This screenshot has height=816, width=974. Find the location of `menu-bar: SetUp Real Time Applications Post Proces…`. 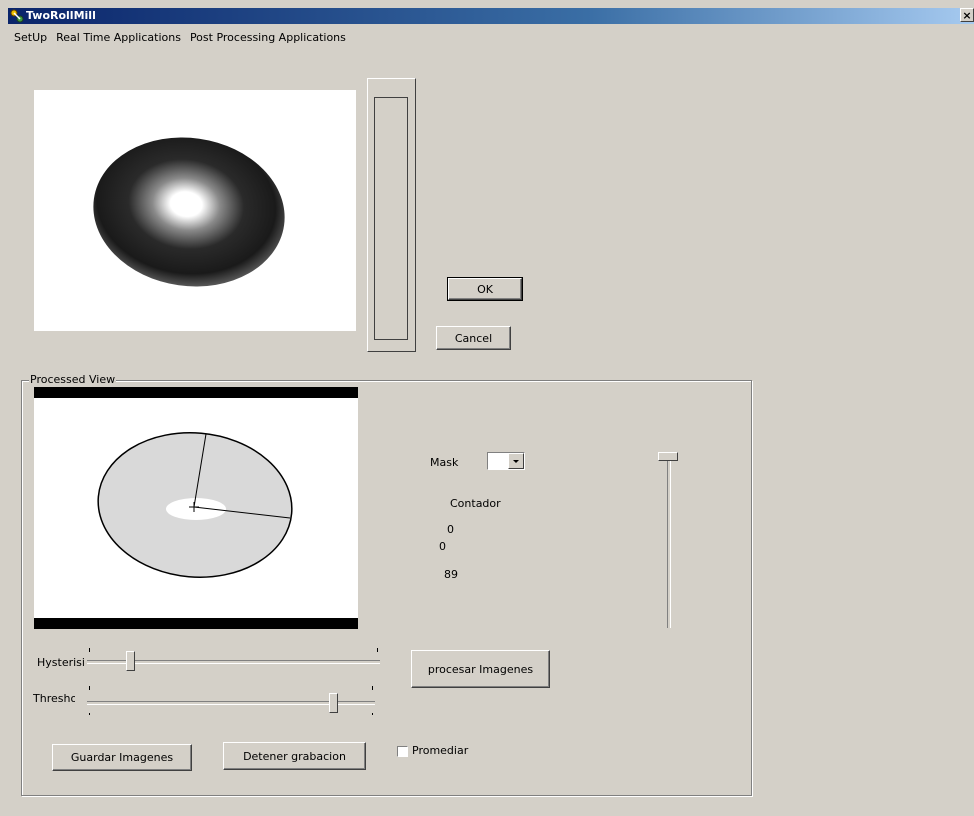

menu-bar: SetUp Real Time Applications Post Proces… is located at coordinates (180, 38).